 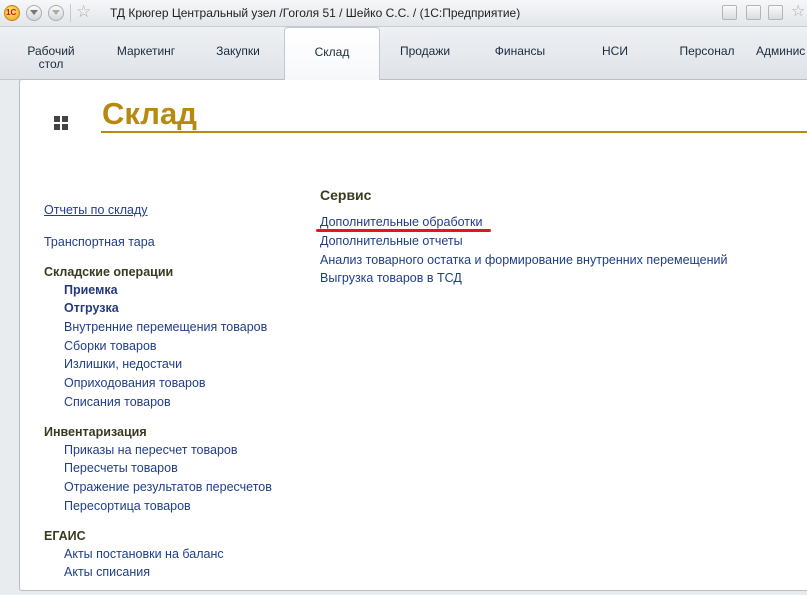 I want to click on title-divider, so click(x=454, y=132).